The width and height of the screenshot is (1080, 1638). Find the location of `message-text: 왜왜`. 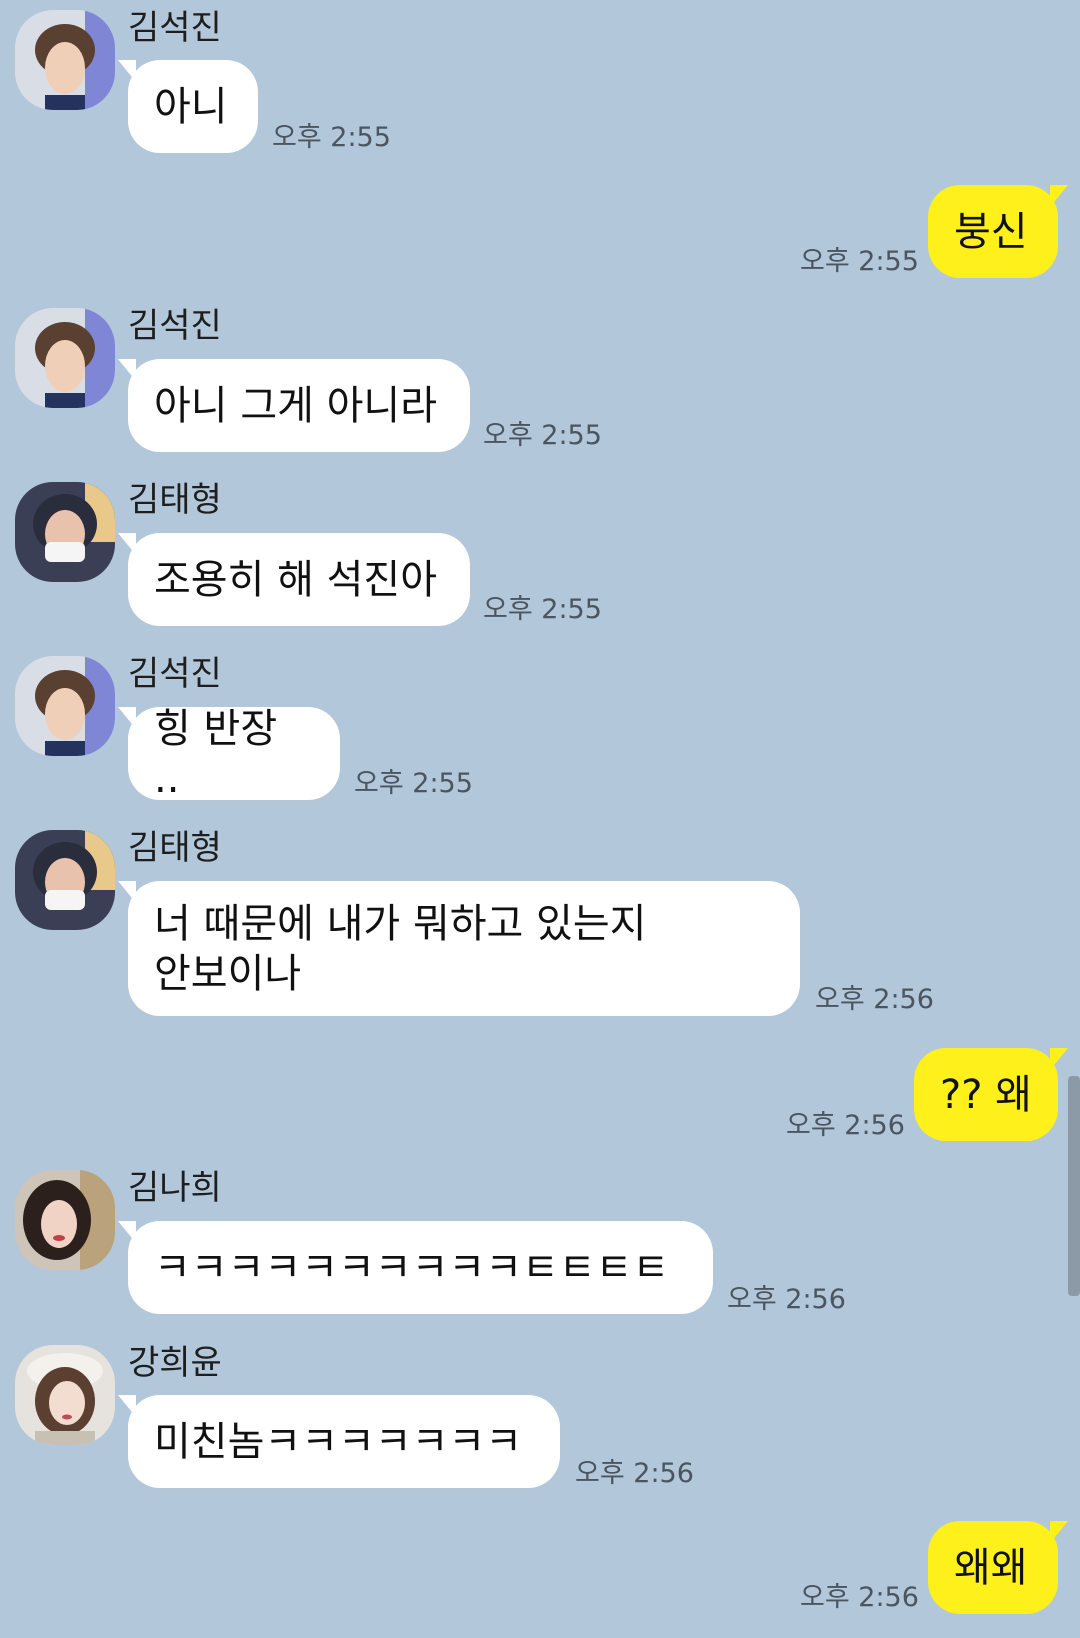

message-text: 왜왜 is located at coordinates (991, 1567).